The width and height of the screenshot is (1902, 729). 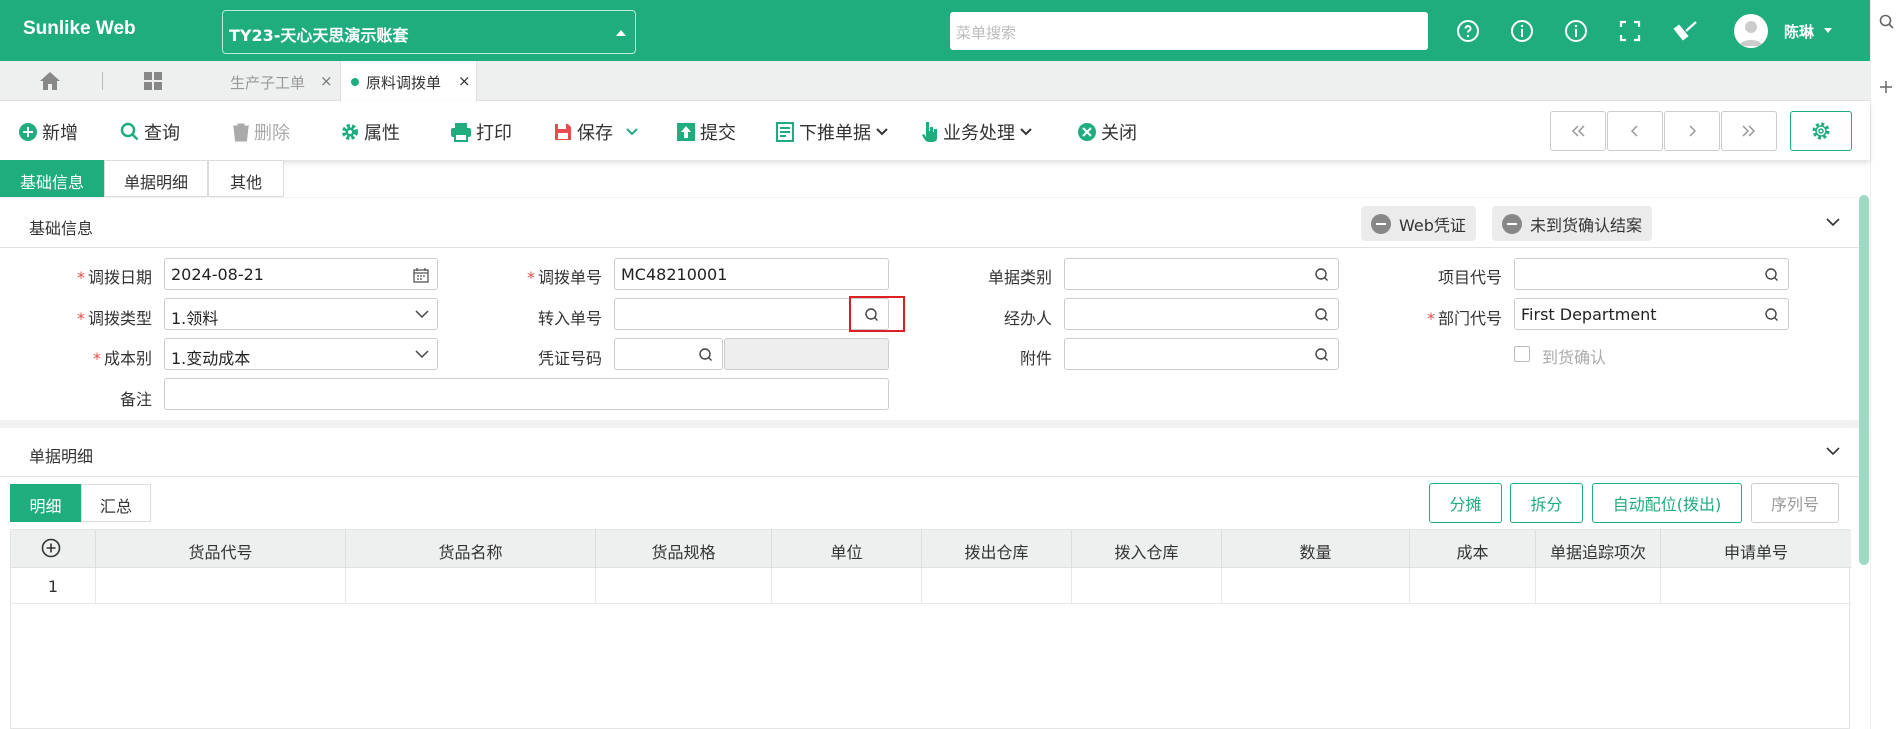 What do you see at coordinates (1572, 223) in the screenshot?
I see `unconfirmed-close-button: 未到货确认结案` at bounding box center [1572, 223].